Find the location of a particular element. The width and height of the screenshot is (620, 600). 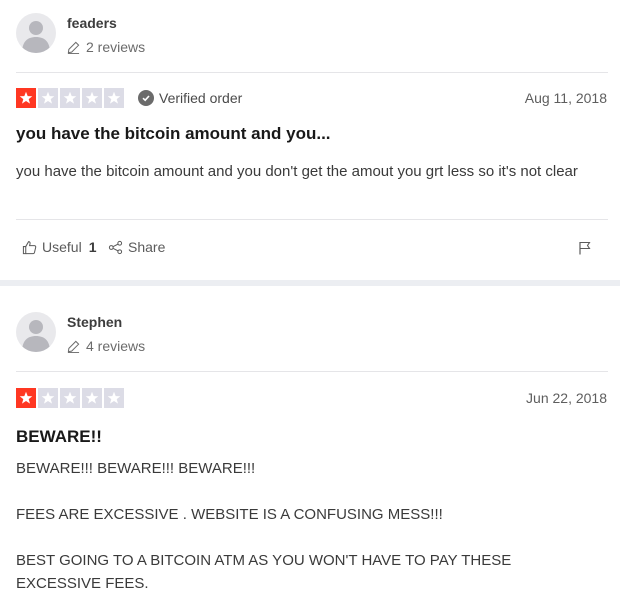

review-date: Aug 11, 2018 is located at coordinates (565, 98).